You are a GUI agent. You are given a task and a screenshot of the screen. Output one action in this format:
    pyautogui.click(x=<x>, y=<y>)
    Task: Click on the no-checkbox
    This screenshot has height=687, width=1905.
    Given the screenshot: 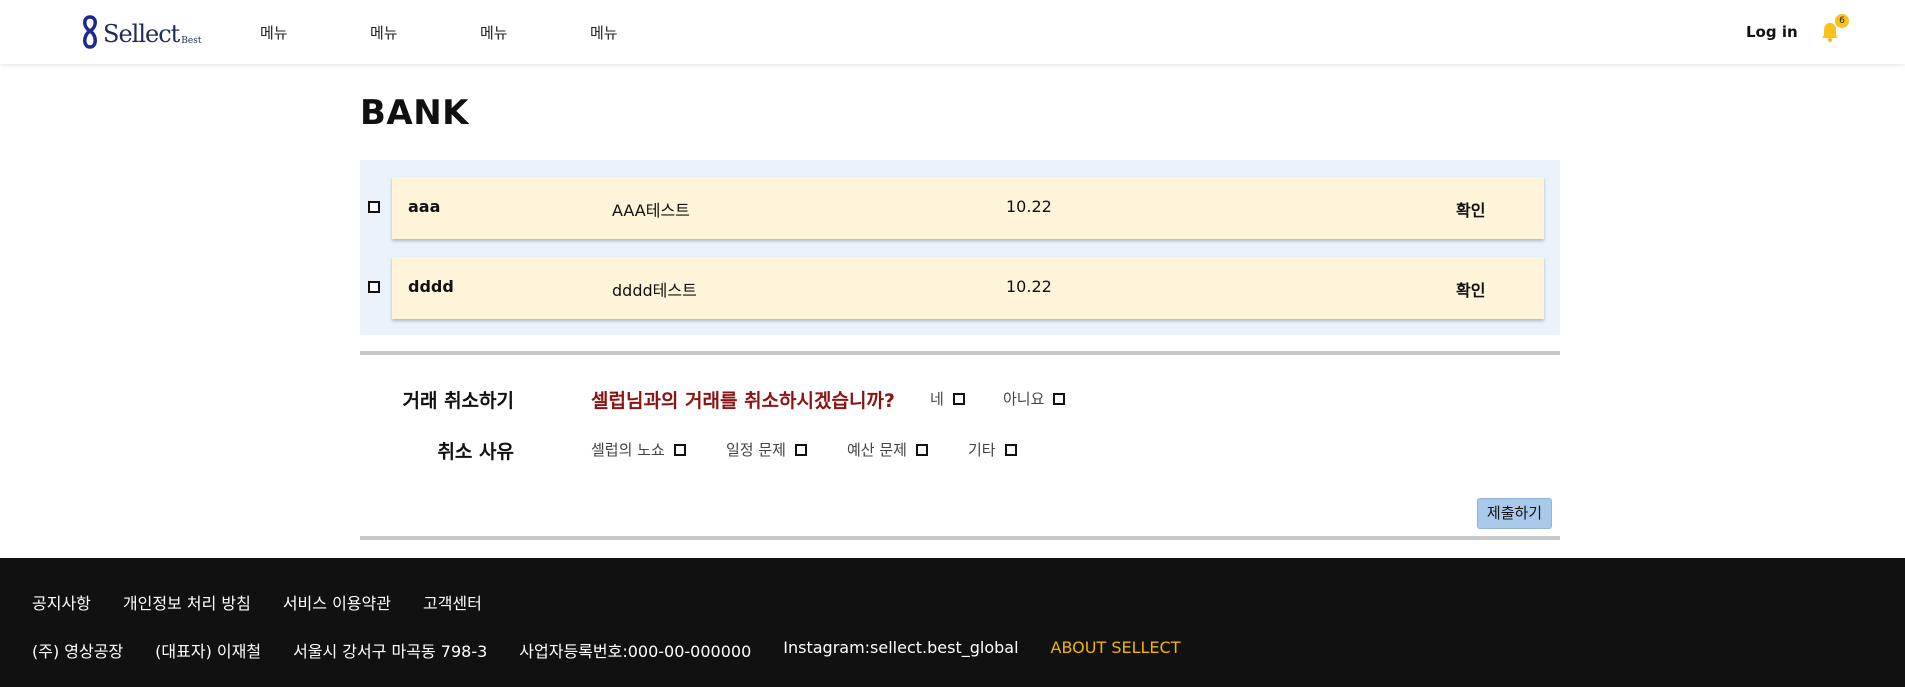 What is the action you would take?
    pyautogui.click(x=1059, y=398)
    